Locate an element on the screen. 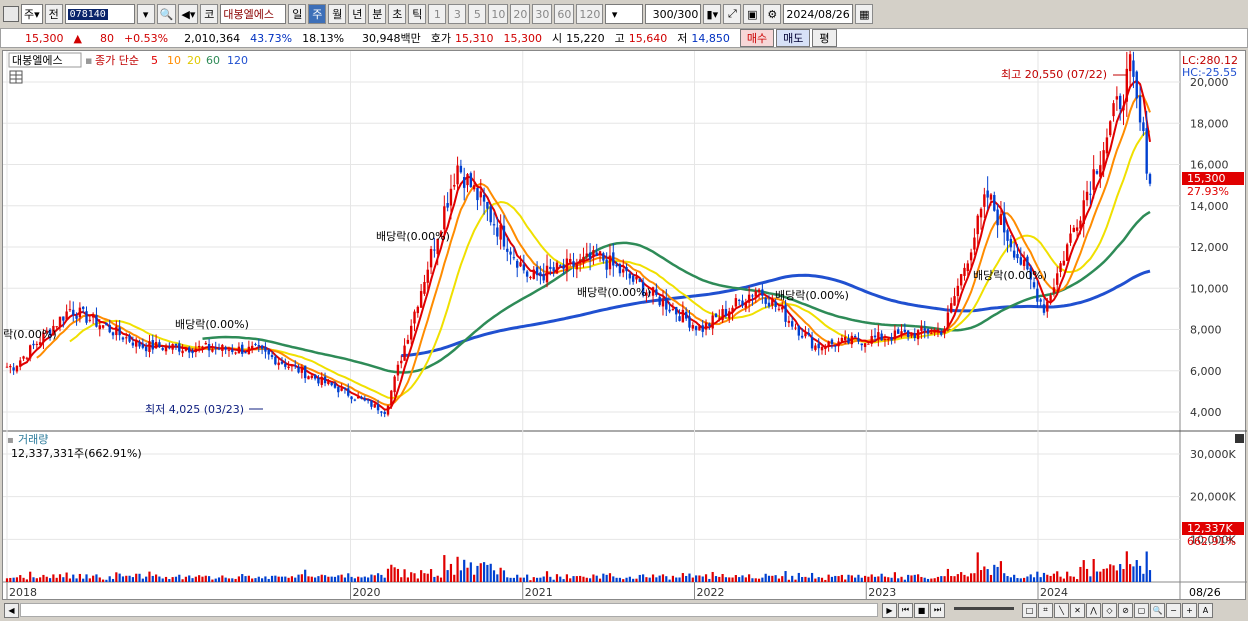  save-icon: ▣ is located at coordinates (752, 14).